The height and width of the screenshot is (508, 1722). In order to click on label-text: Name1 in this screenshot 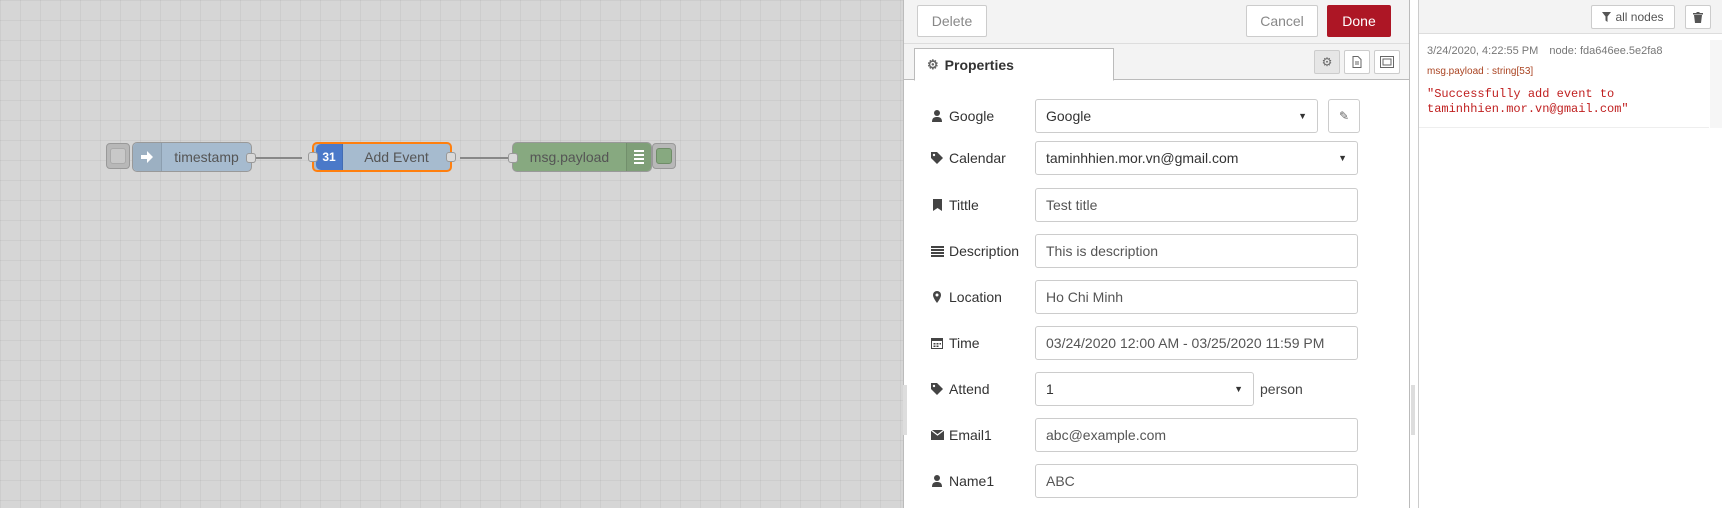, I will do `click(972, 481)`.